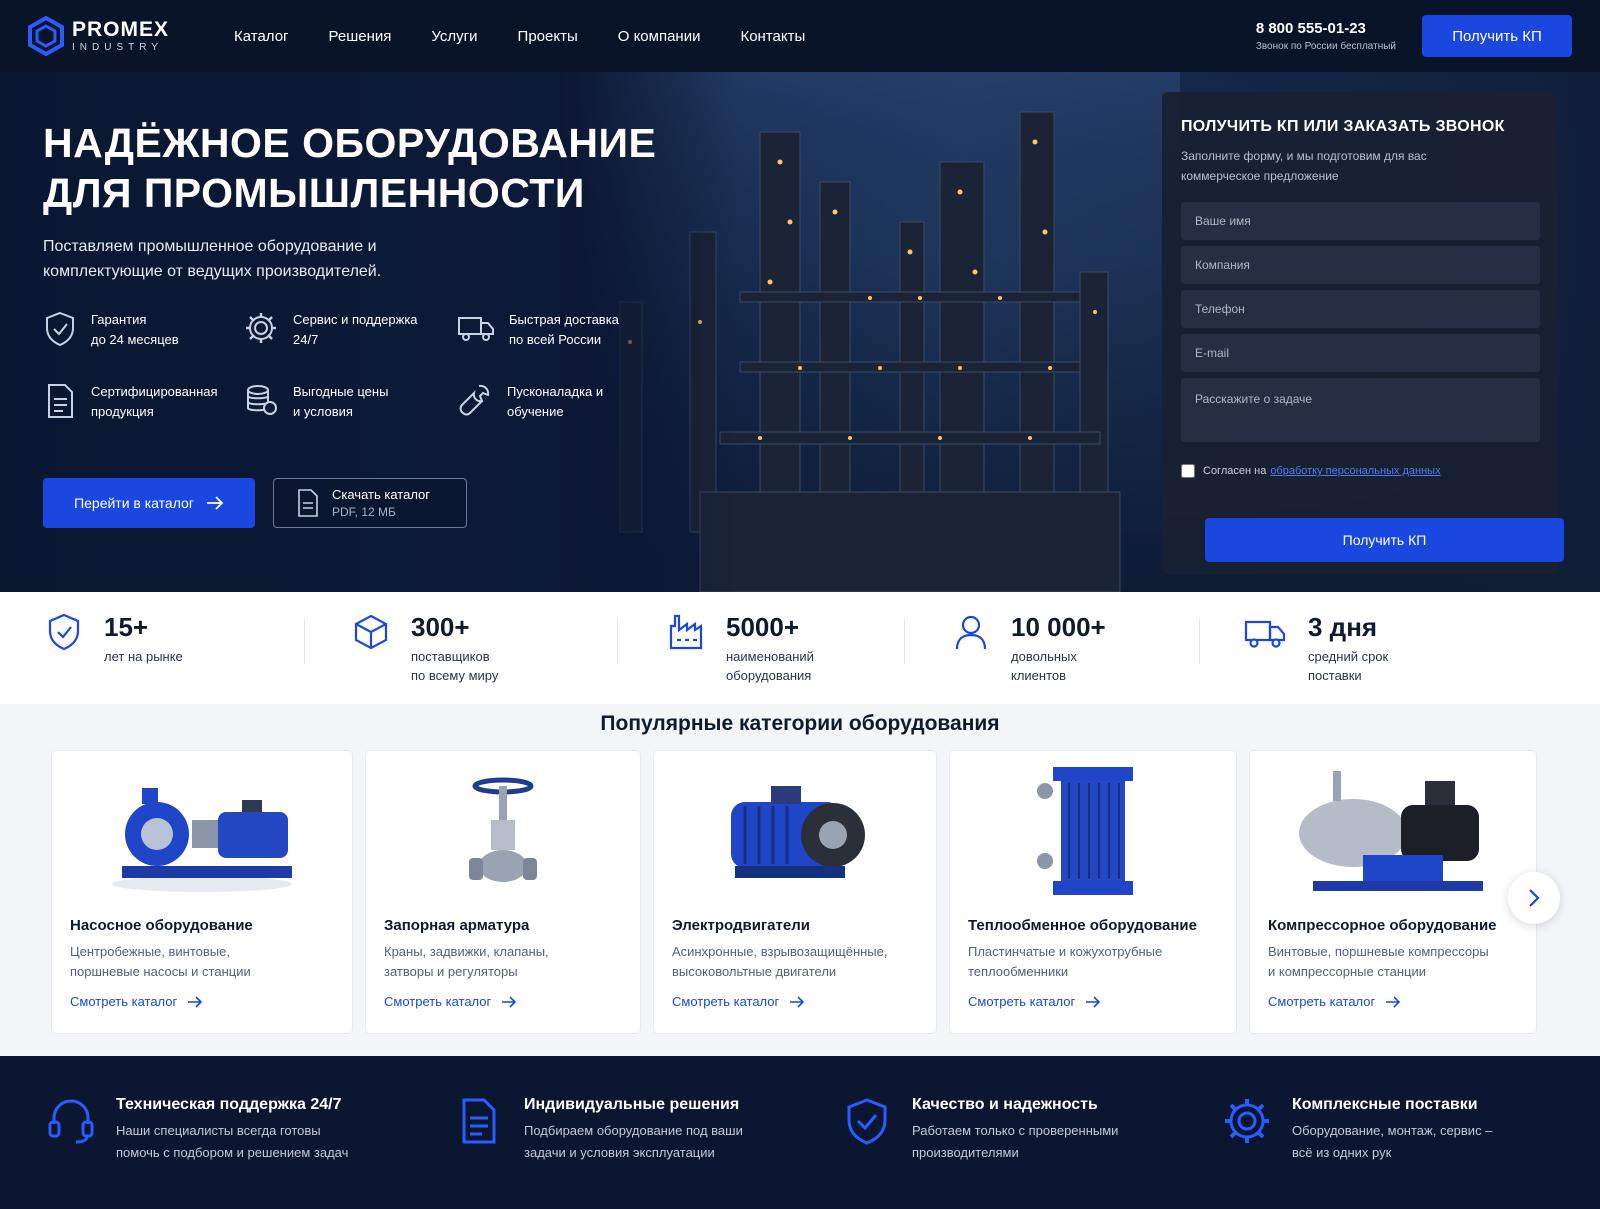  Describe the element at coordinates (1058, 627) in the screenshot. I see `stat-value: 10 000+` at that location.